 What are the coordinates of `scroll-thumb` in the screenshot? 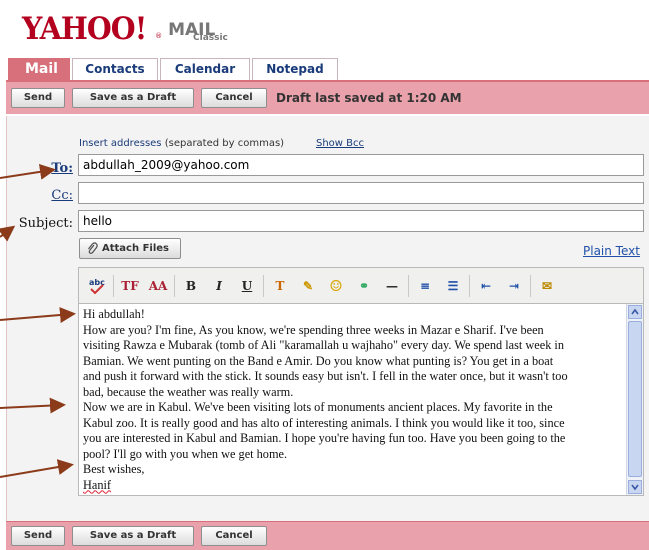 It's located at (635, 399).